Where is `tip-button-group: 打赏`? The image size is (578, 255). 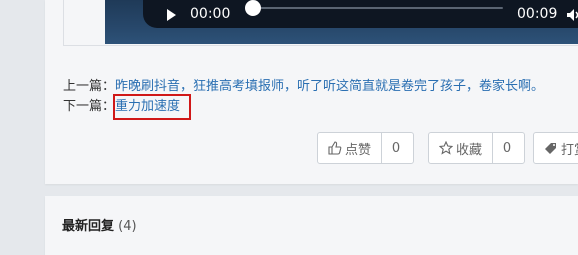 tip-button-group: 打赏 is located at coordinates (555, 148).